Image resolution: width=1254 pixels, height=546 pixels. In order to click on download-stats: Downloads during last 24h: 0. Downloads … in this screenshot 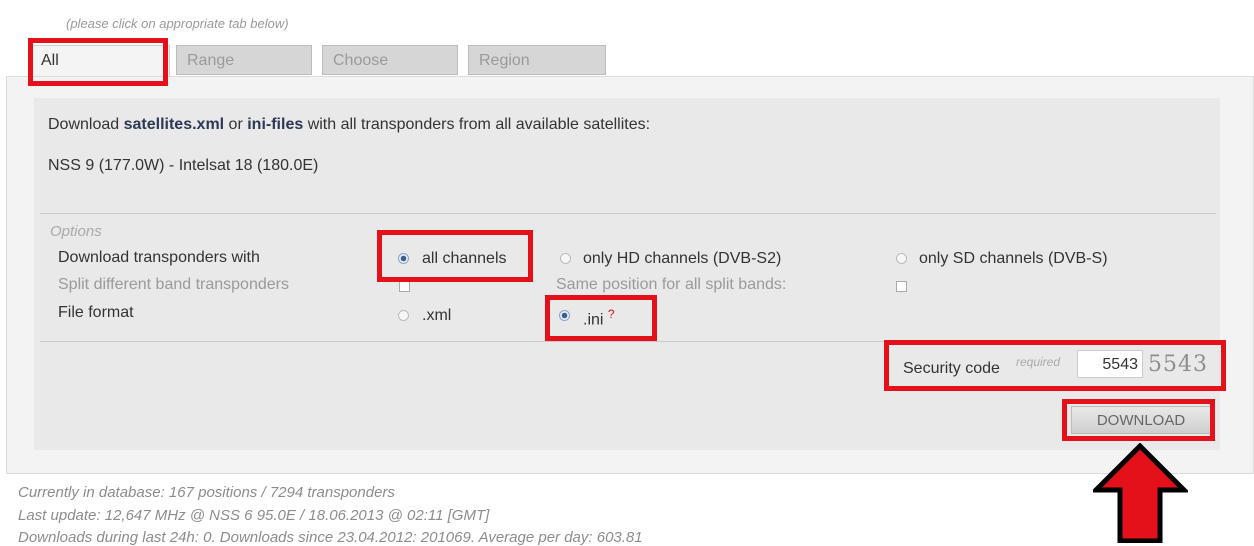, I will do `click(330, 537)`.